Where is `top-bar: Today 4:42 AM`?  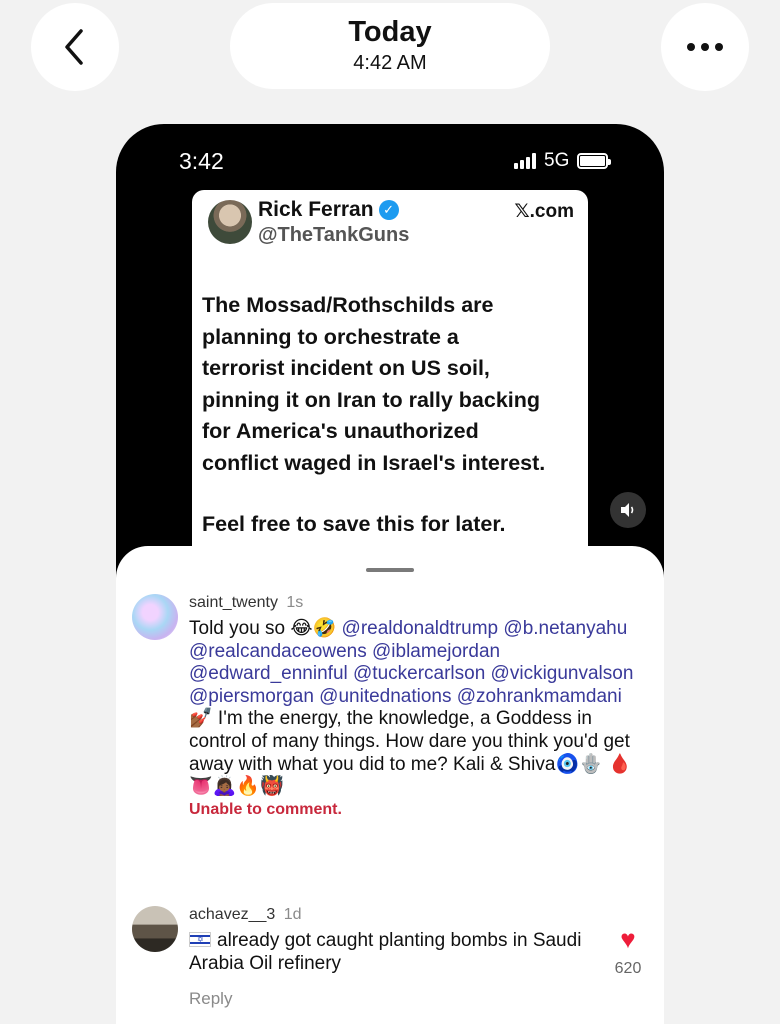
top-bar: Today 4:42 AM is located at coordinates (390, 55).